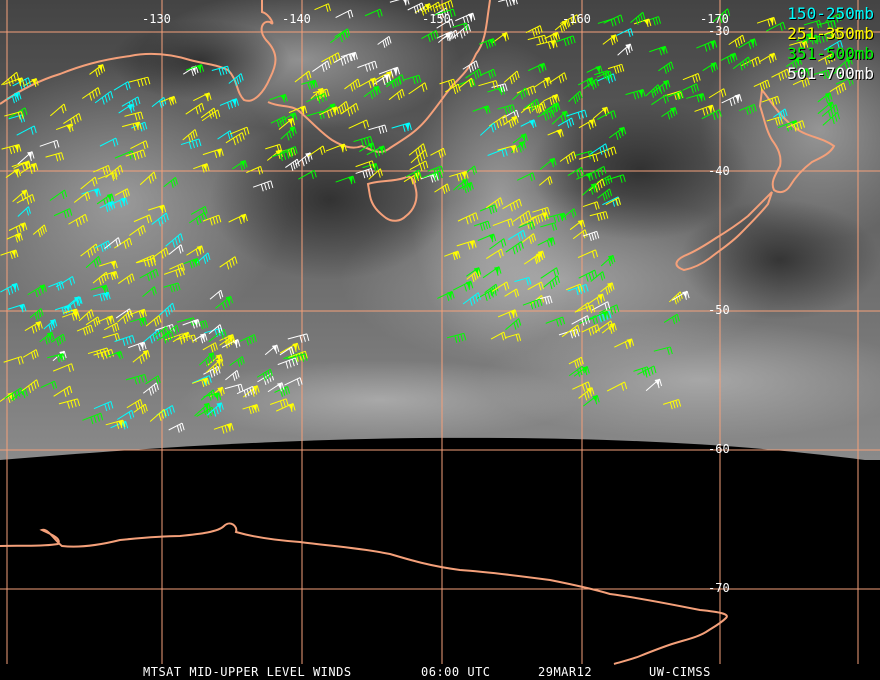 This screenshot has width=880, height=680. I want to click on lon-label-130: -130, so click(156, 19).